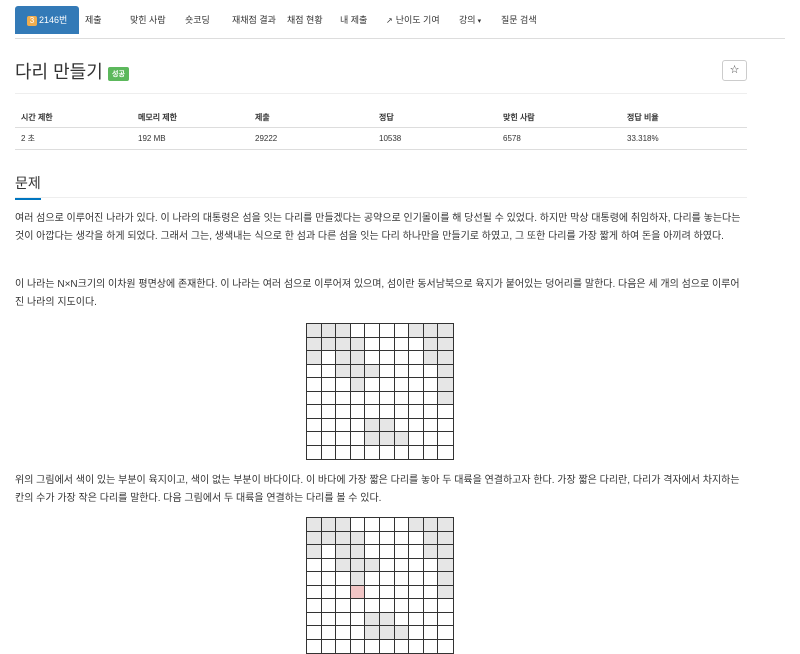 The width and height of the screenshot is (800, 654). I want to click on favorite-button: ☆, so click(734, 70).